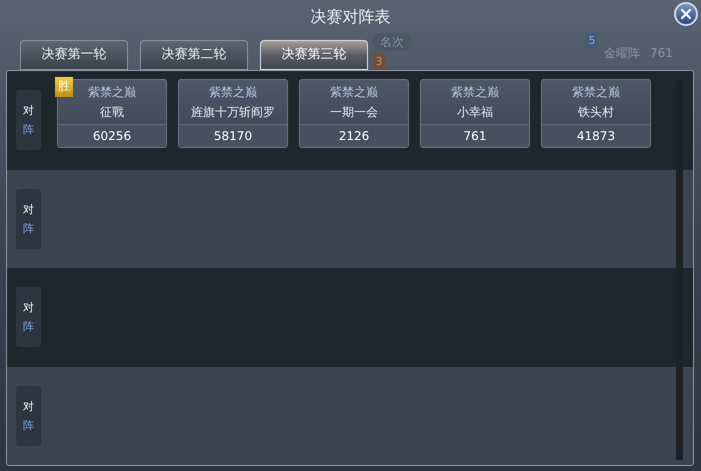 The image size is (701, 471). What do you see at coordinates (351, 17) in the screenshot?
I see `window-title: 决赛对阵表` at bounding box center [351, 17].